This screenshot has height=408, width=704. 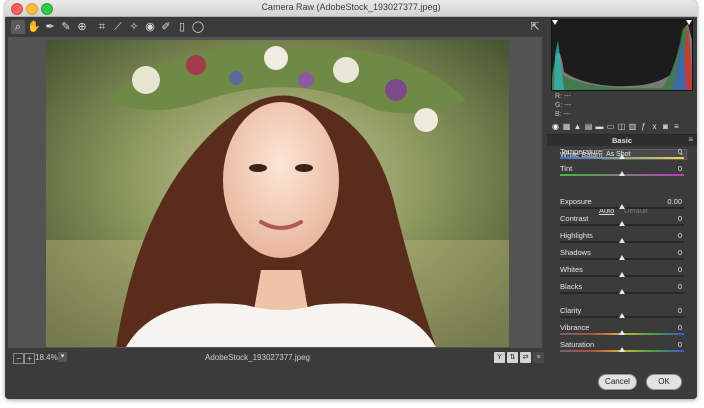 I want to click on panel-menu-tab-icon: ≡, so click(x=676, y=127).